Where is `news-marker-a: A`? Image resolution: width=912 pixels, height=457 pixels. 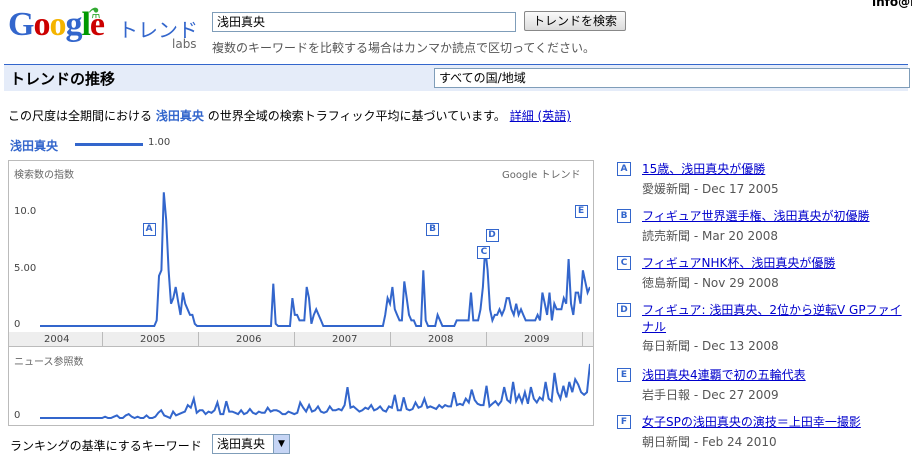
news-marker-a: A is located at coordinates (624, 169).